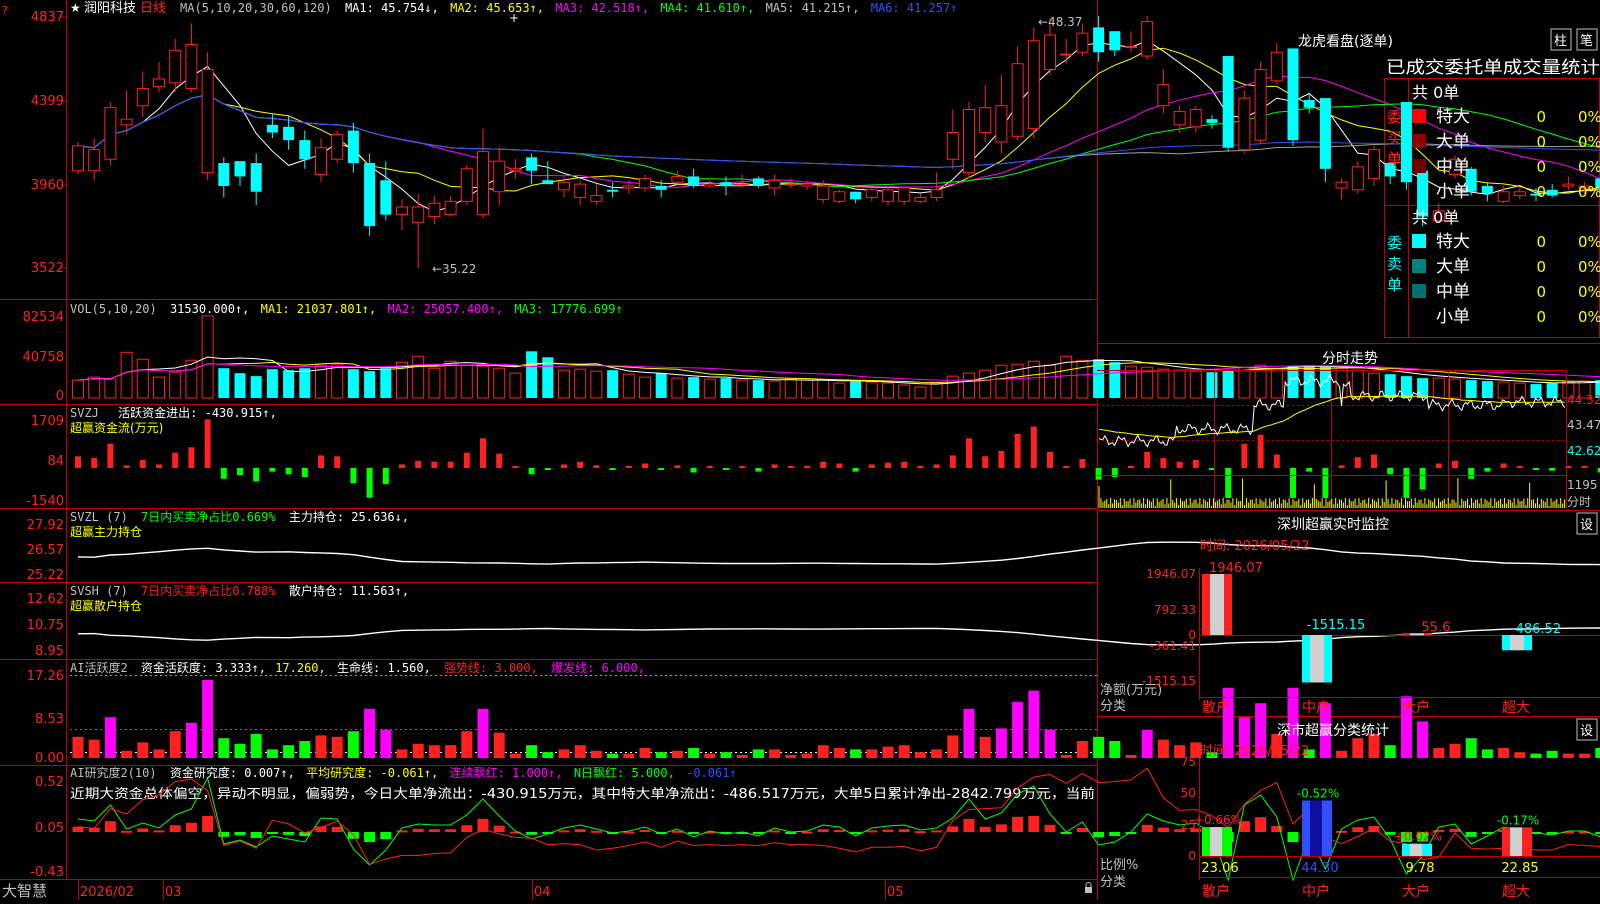  I want to click on intraday-vol-label: 分时, so click(1579, 502).